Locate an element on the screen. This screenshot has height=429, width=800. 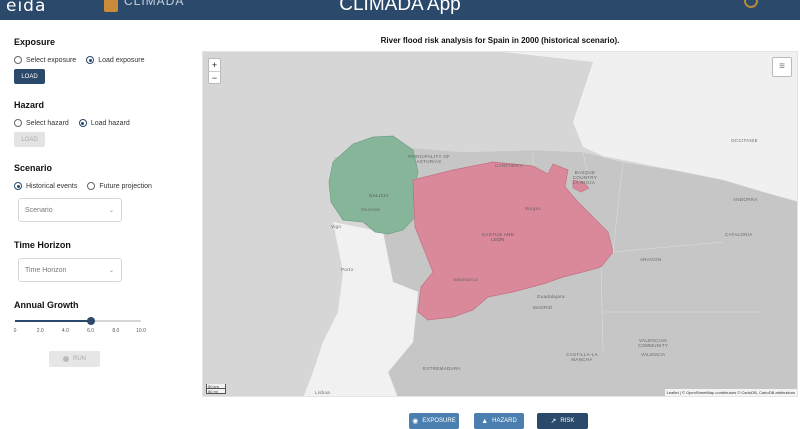
app-header: eida CLIMADA CLIMADA App is located at coordinates (400, 10).